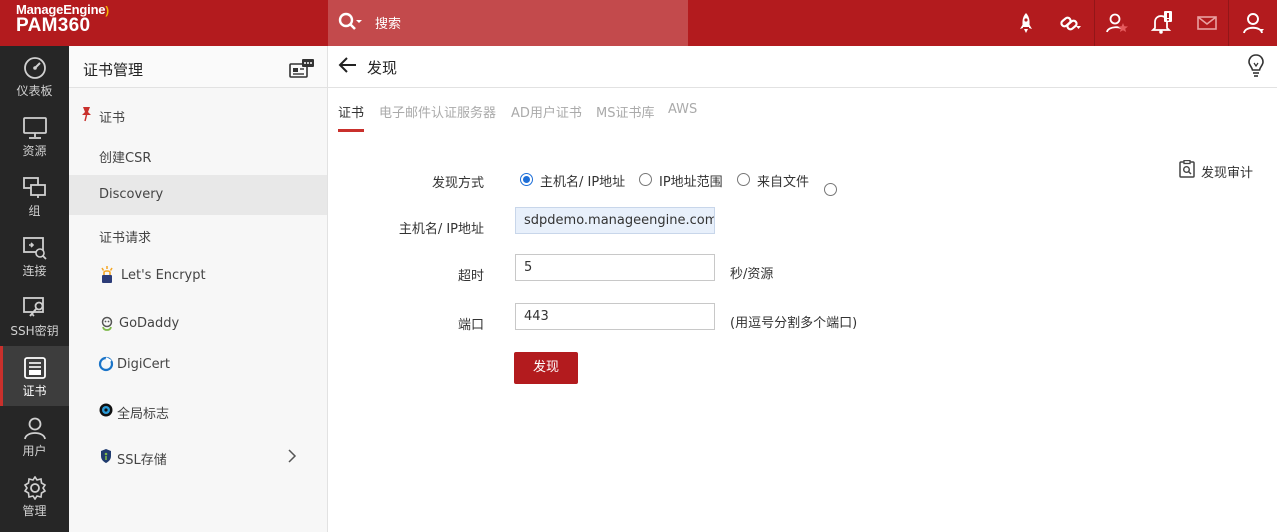 This screenshot has height=532, width=1277. What do you see at coordinates (437, 116) in the screenshot?
I see `tab-email-auth-server: 电子邮件认证服务器` at bounding box center [437, 116].